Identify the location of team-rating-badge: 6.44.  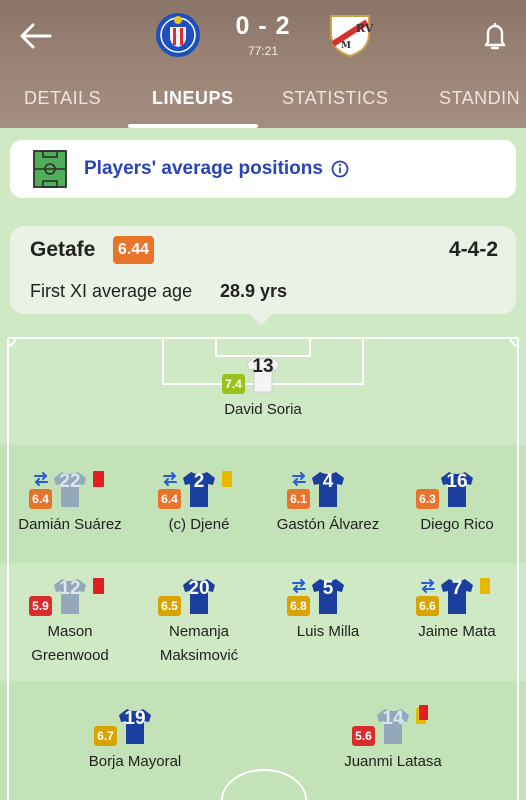
(133, 250).